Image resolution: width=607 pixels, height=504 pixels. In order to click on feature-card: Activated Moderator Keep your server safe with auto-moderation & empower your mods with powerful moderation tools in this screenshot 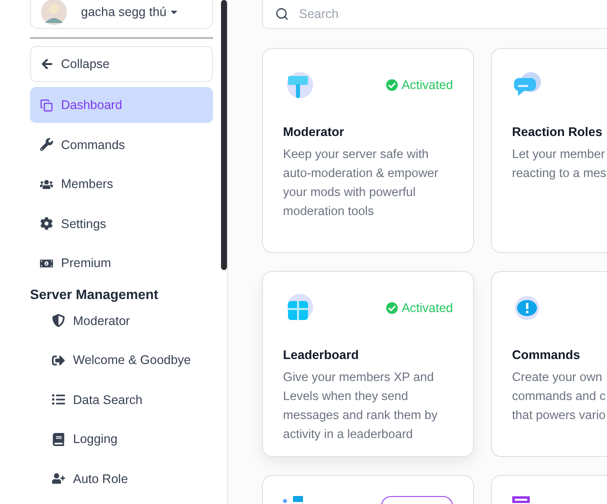, I will do `click(368, 150)`.